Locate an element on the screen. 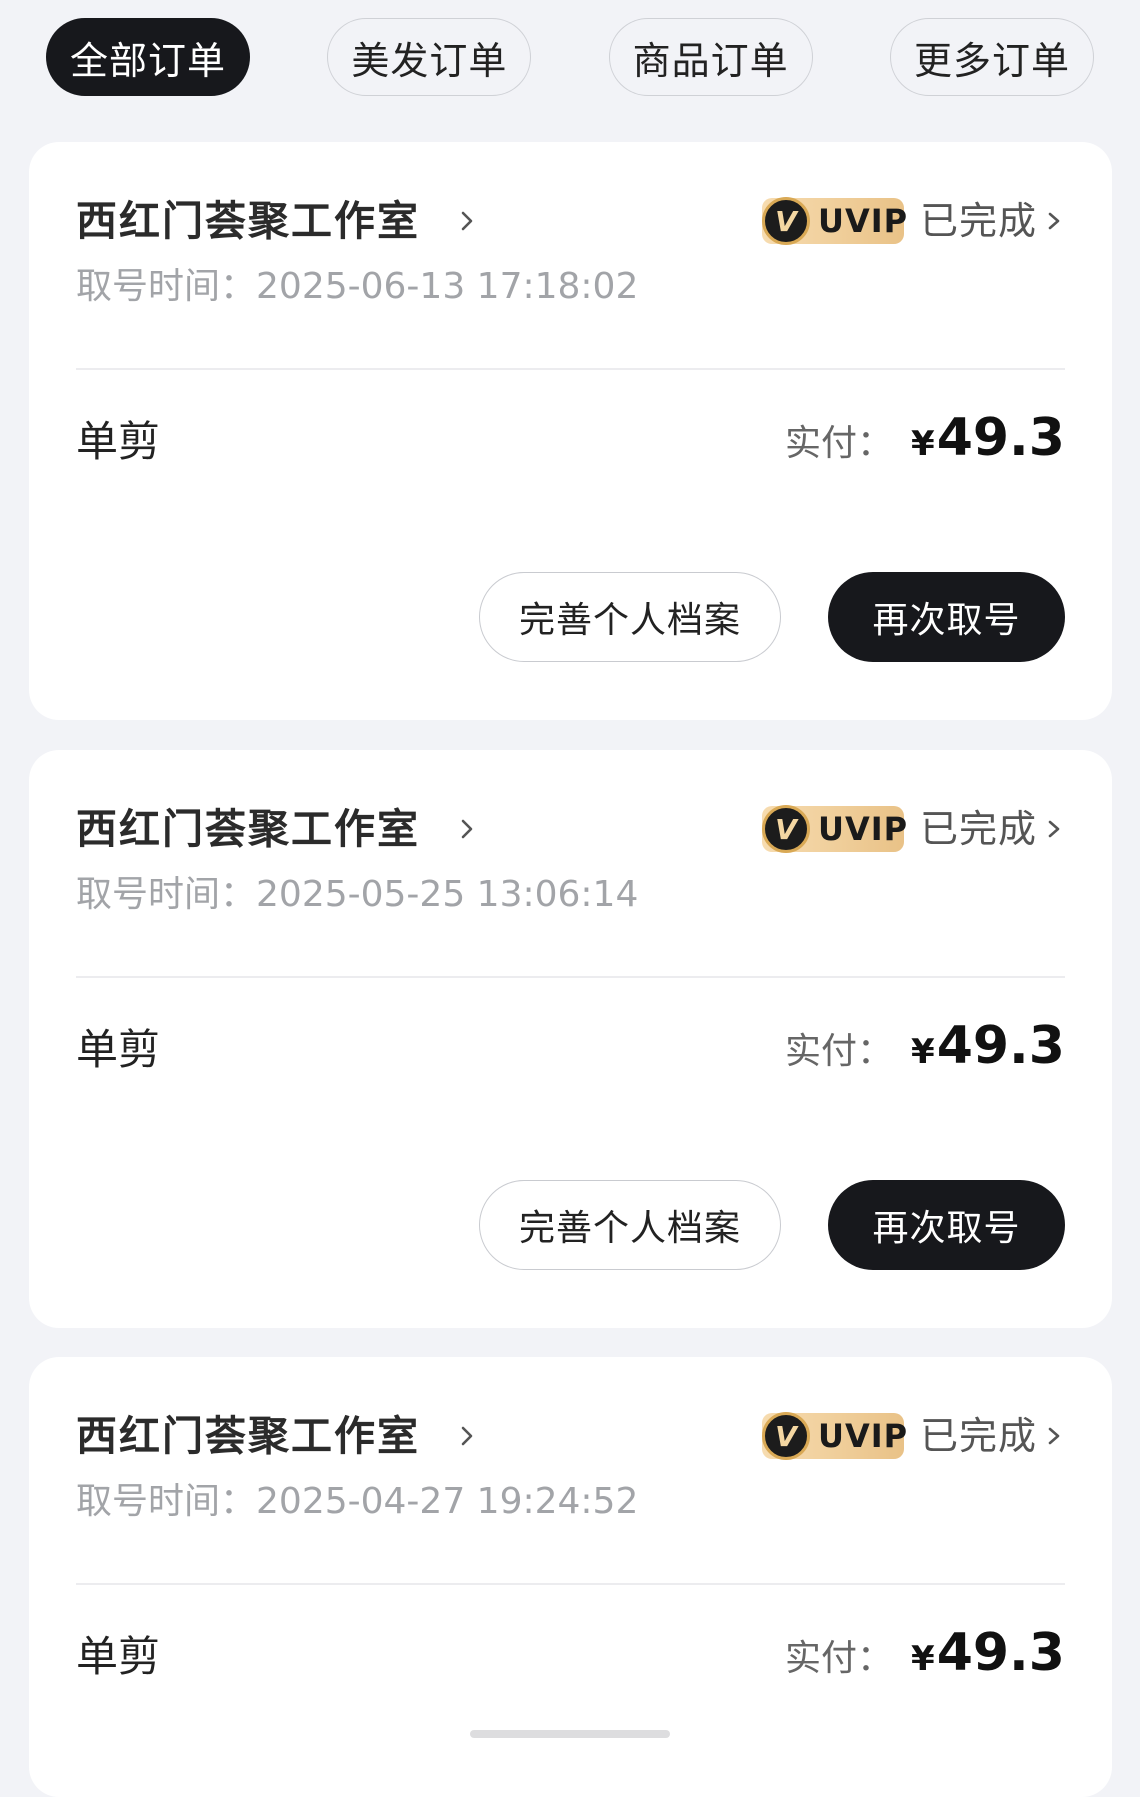 This screenshot has width=1140, height=1797. ticket-time: 取号时间：2025-05-25 13:06:14 is located at coordinates (357, 895).